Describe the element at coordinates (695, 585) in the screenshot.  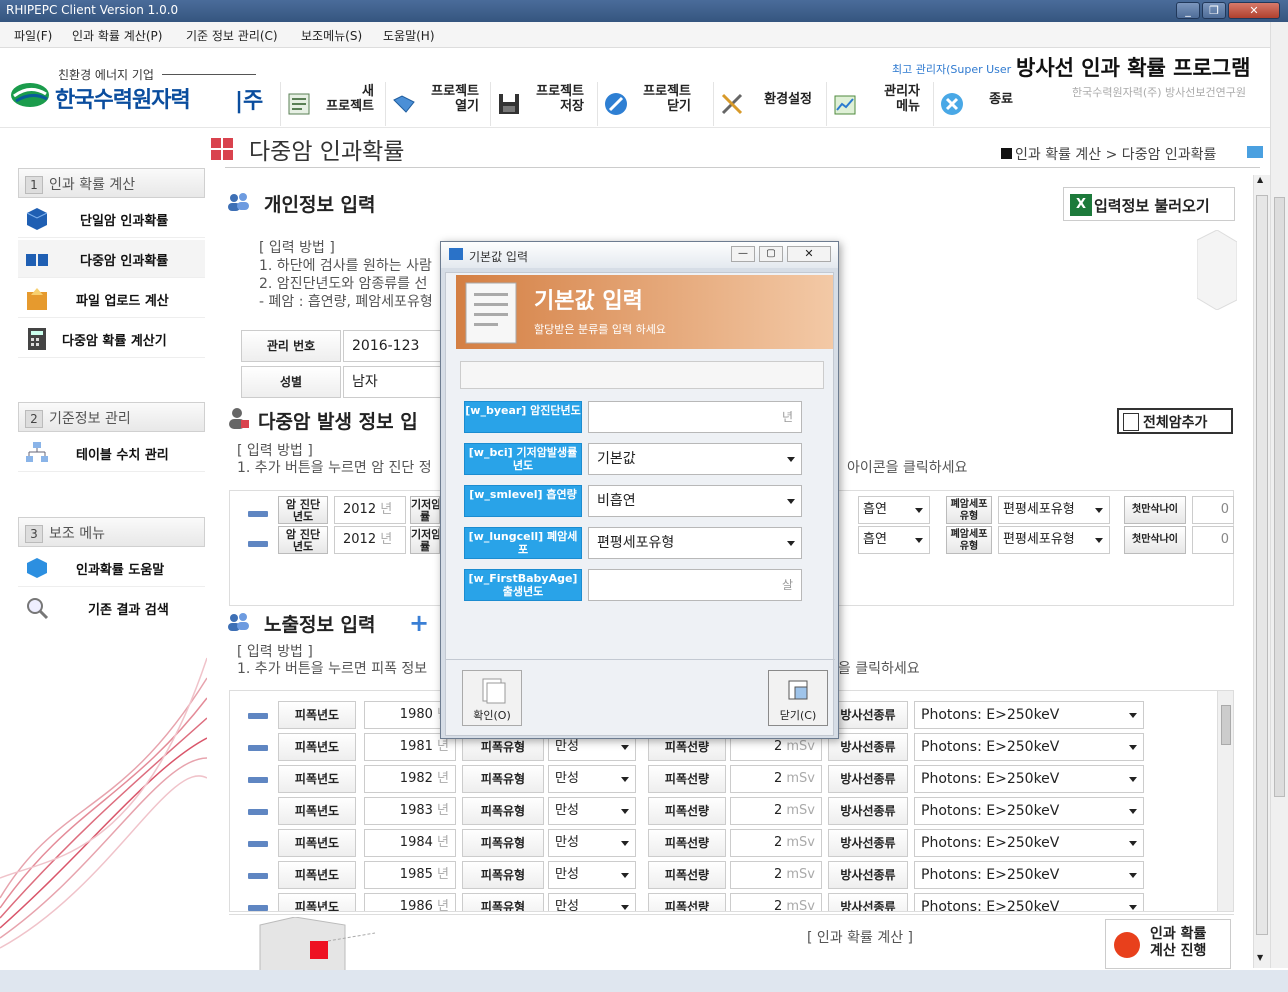
I see `dialog-field-input: 살` at that location.